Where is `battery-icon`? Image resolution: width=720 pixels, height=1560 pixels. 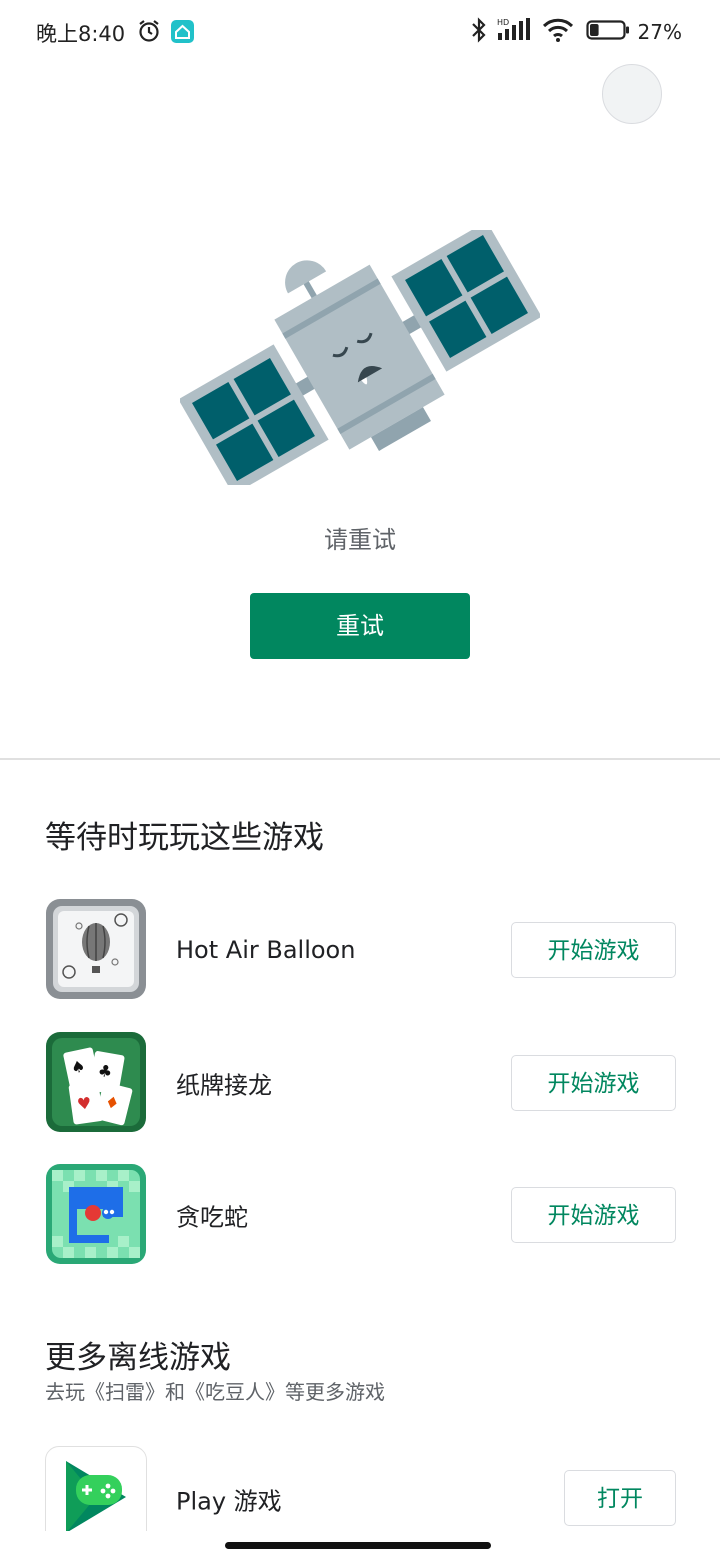
battery-icon is located at coordinates (607, 32).